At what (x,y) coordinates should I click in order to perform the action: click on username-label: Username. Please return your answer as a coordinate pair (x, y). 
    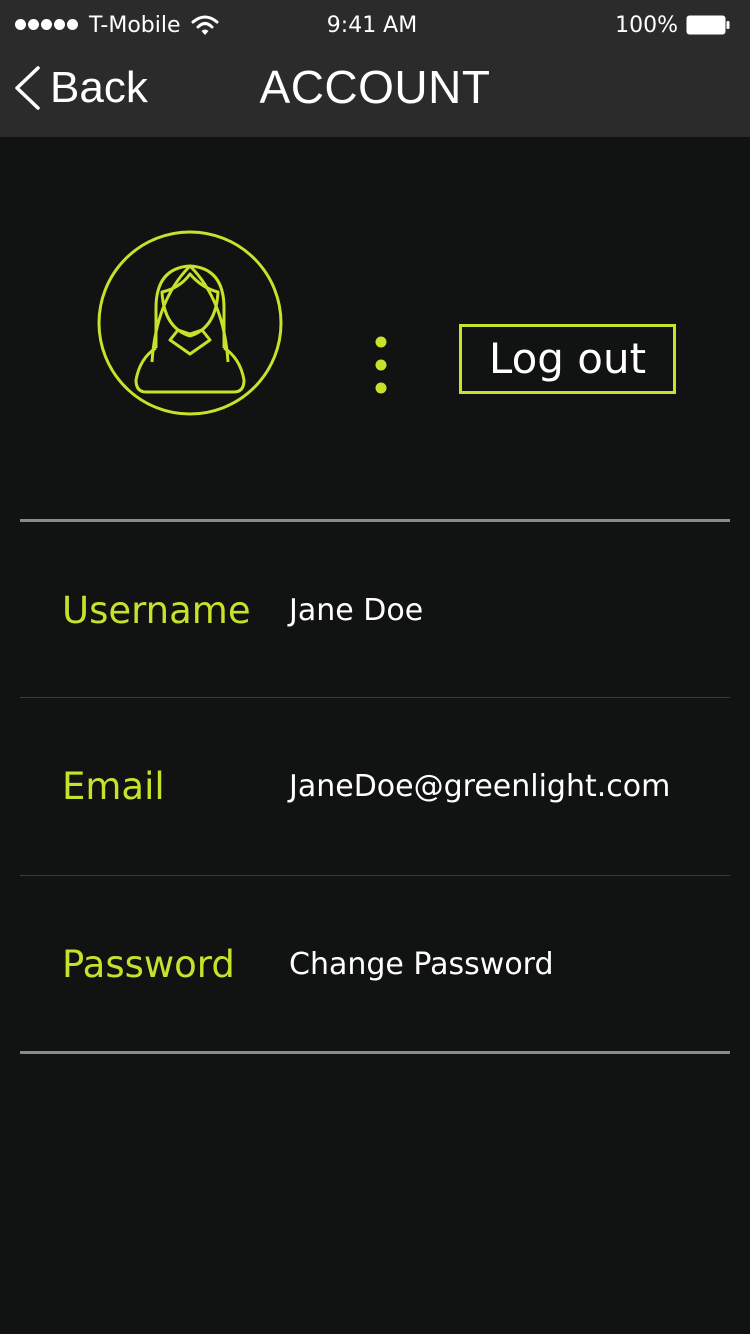
    Looking at the image, I should click on (156, 610).